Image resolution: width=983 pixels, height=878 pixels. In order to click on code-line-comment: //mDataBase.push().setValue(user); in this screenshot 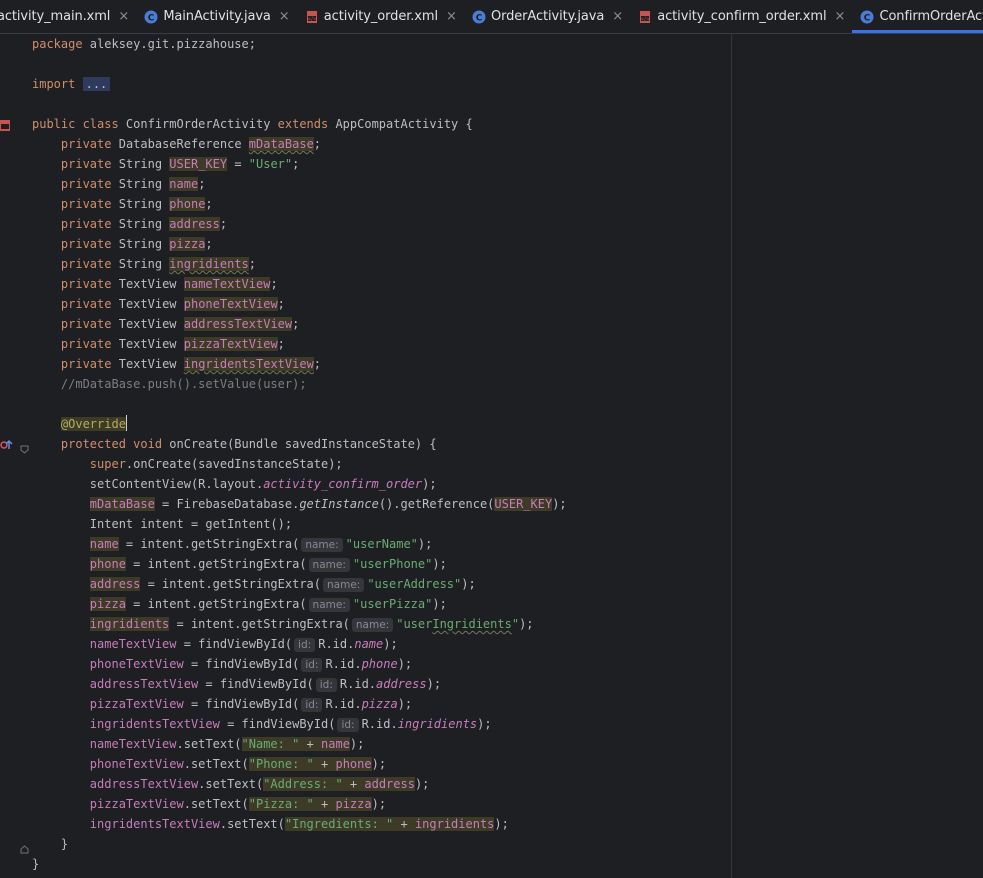, I will do `click(183, 384)`.